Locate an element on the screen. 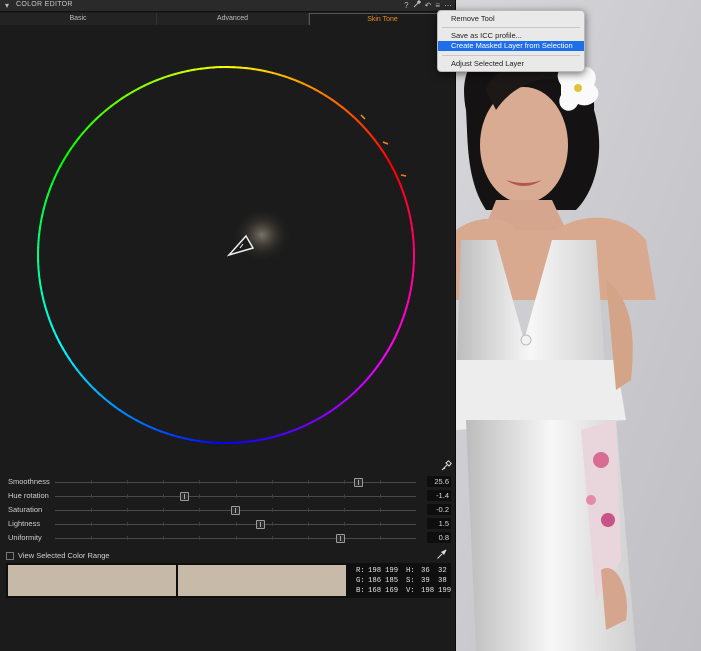 The image size is (701, 651). slider-label: Lightness is located at coordinates (24, 523).